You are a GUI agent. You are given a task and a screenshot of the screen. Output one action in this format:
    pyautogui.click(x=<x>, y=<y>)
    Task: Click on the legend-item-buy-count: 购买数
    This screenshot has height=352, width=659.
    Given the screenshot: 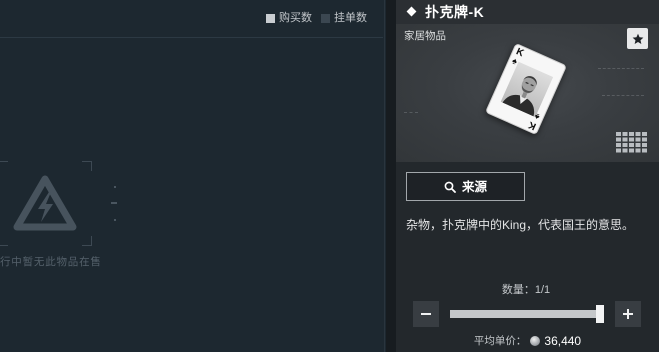 What is the action you would take?
    pyautogui.click(x=289, y=18)
    